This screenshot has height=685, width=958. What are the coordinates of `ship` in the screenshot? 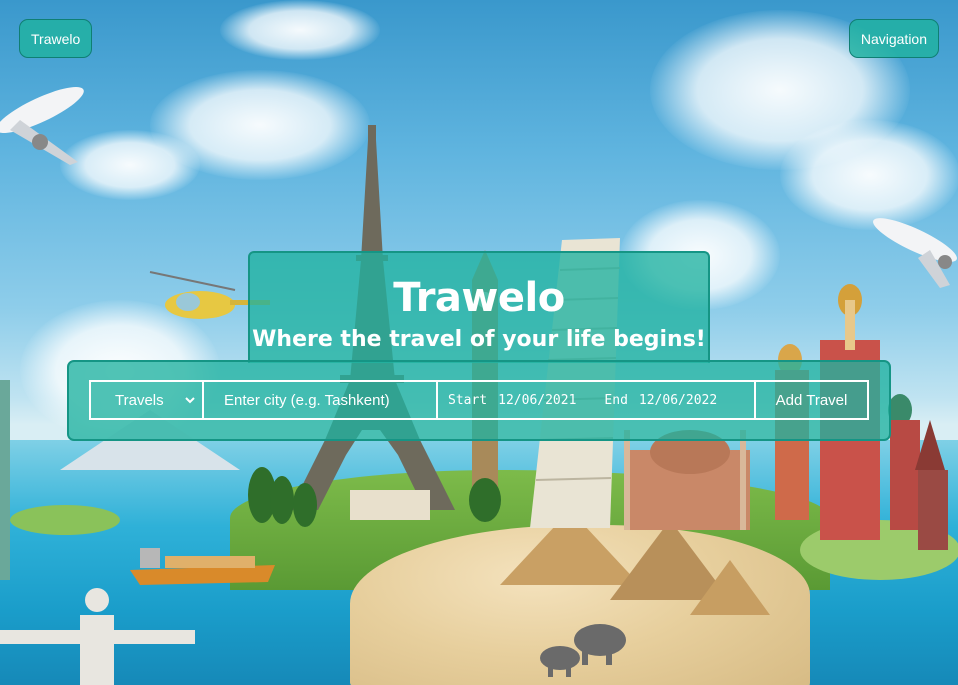 It's located at (202, 566).